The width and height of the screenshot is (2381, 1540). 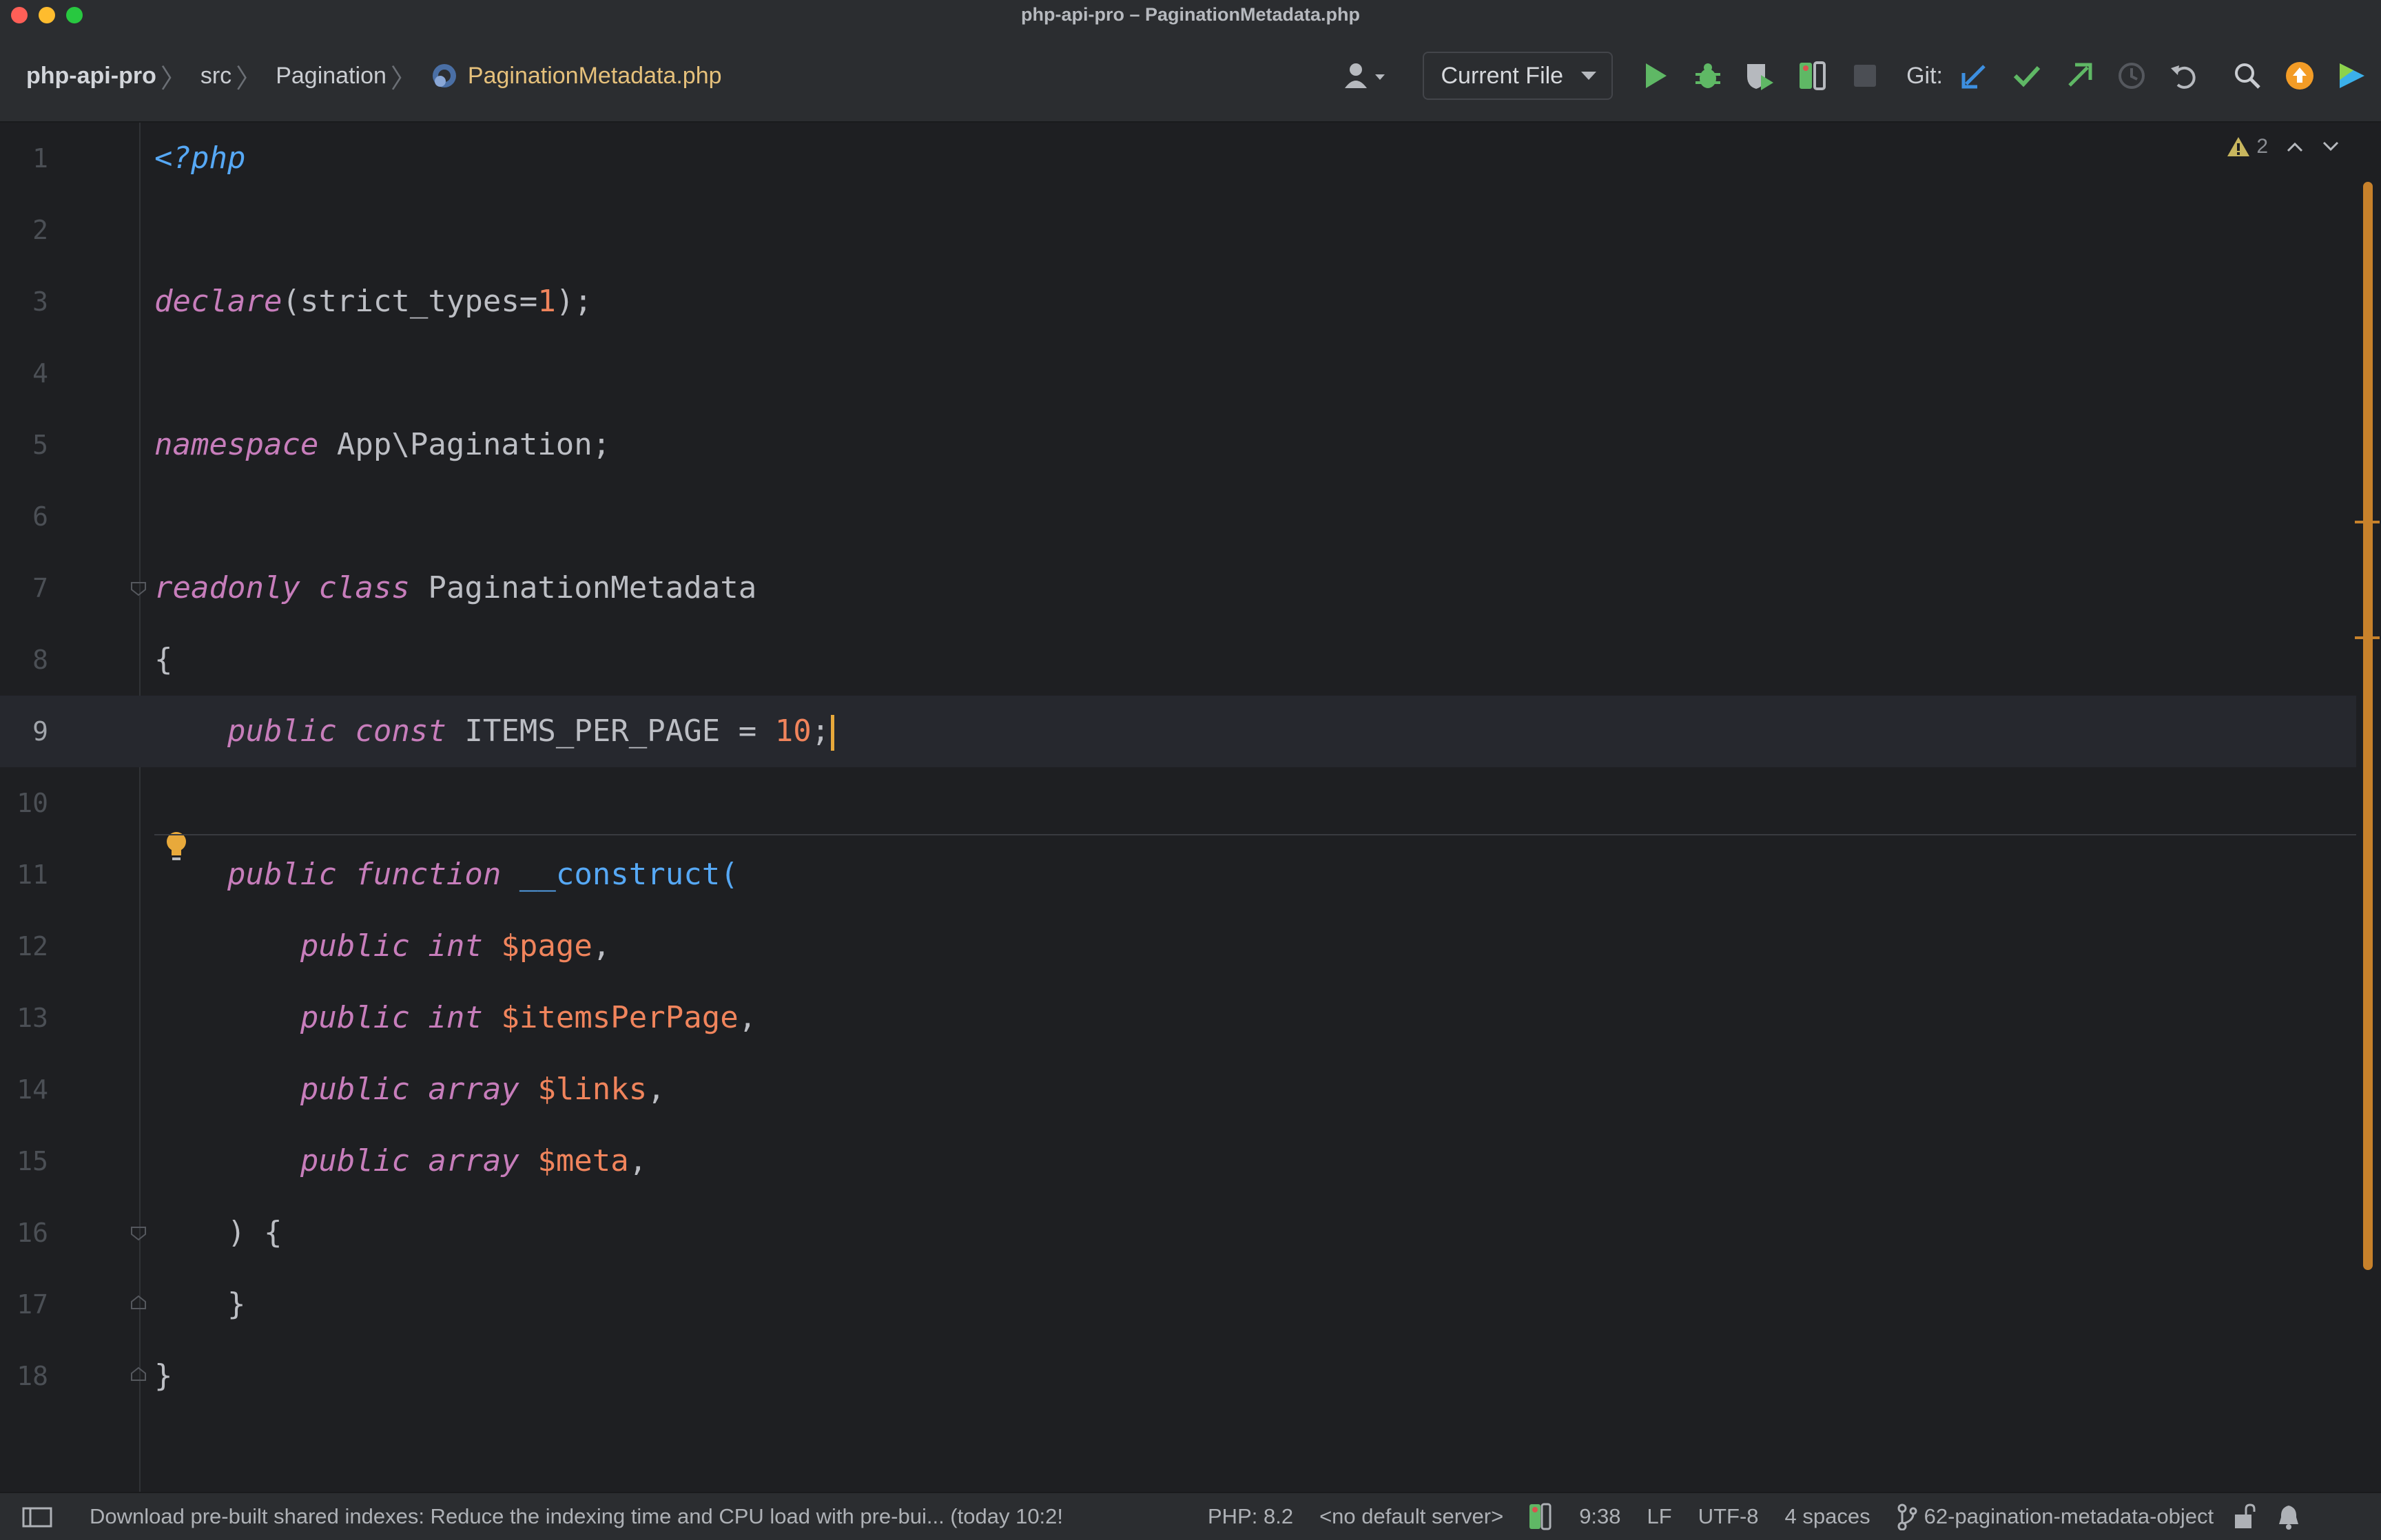 I want to click on method-separator, so click(x=1255, y=834).